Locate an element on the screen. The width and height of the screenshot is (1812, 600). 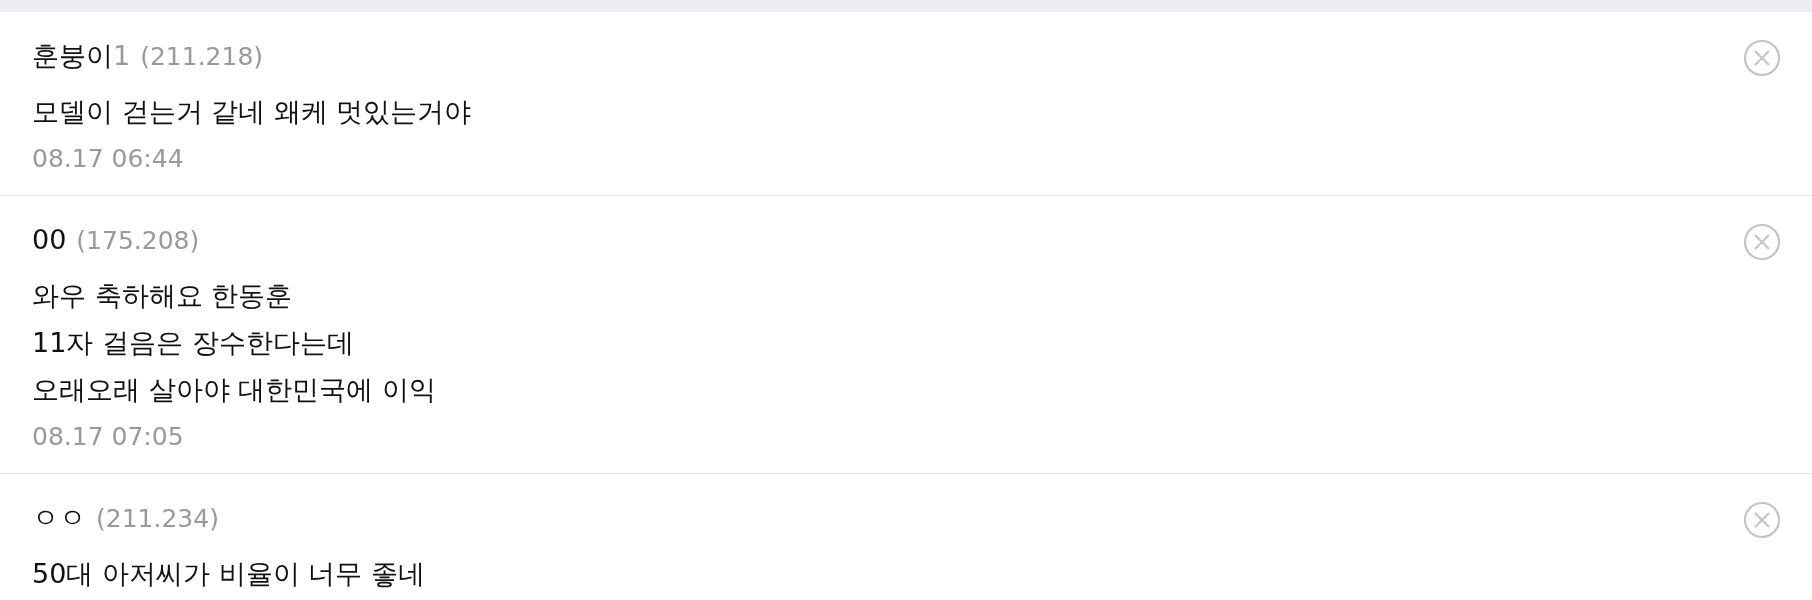
nickname-suffix: 1 is located at coordinates (122, 56).